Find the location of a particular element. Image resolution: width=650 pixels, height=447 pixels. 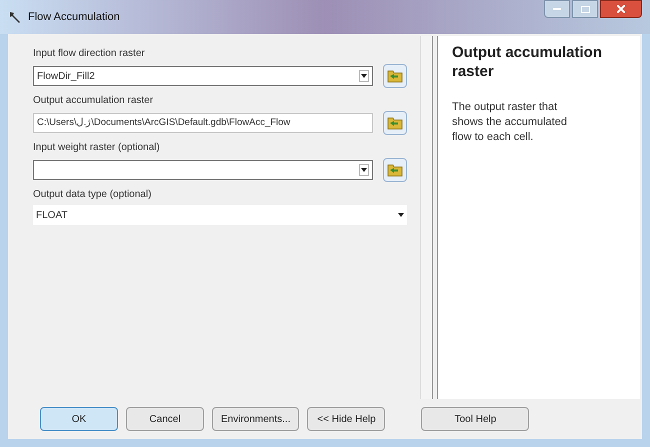

dialog-button: Cancel is located at coordinates (165, 419).